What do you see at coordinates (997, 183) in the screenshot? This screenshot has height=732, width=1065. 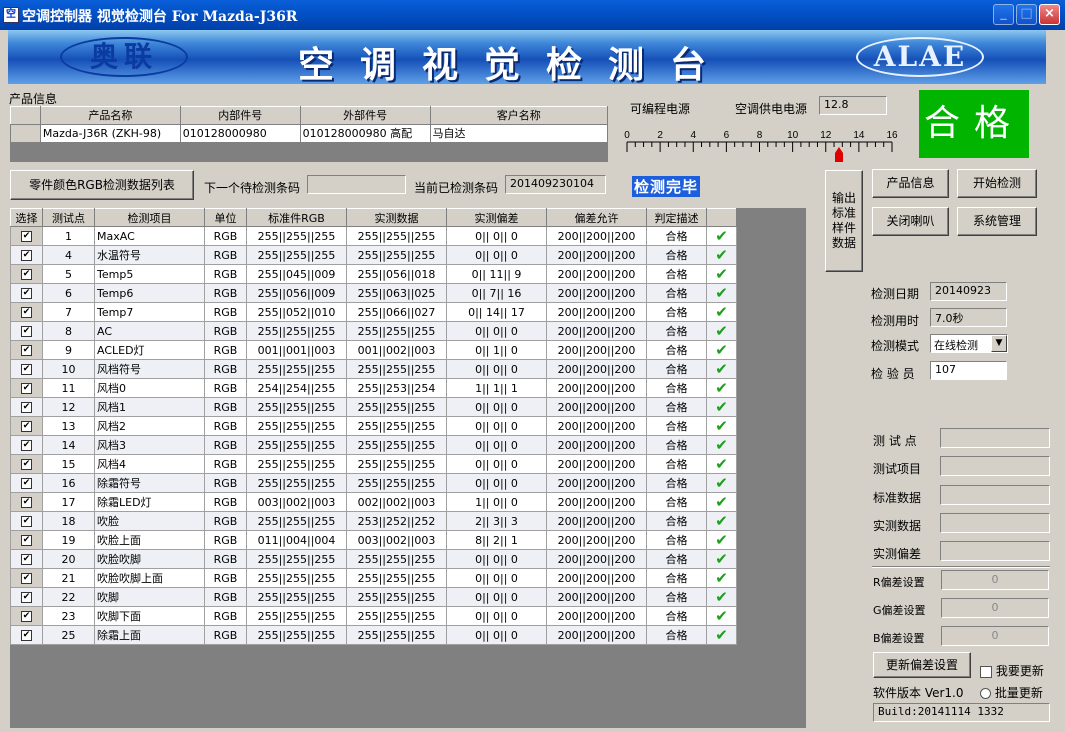 I see `start-test-button: 开始检测` at bounding box center [997, 183].